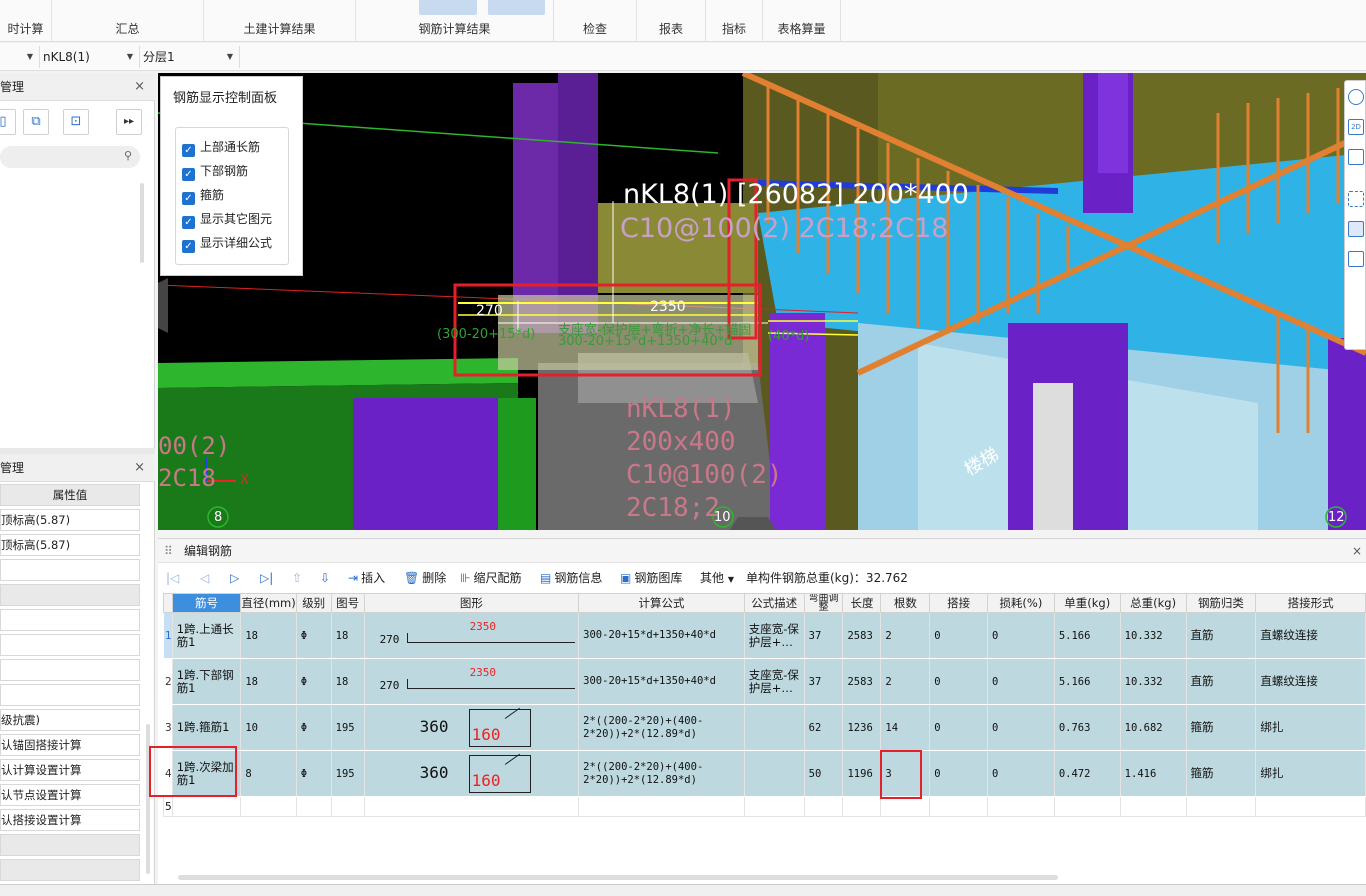 The height and width of the screenshot is (896, 1366). Describe the element at coordinates (206, 635) in the screenshot. I see `cell-name: 1跨.上通长筋1` at that location.